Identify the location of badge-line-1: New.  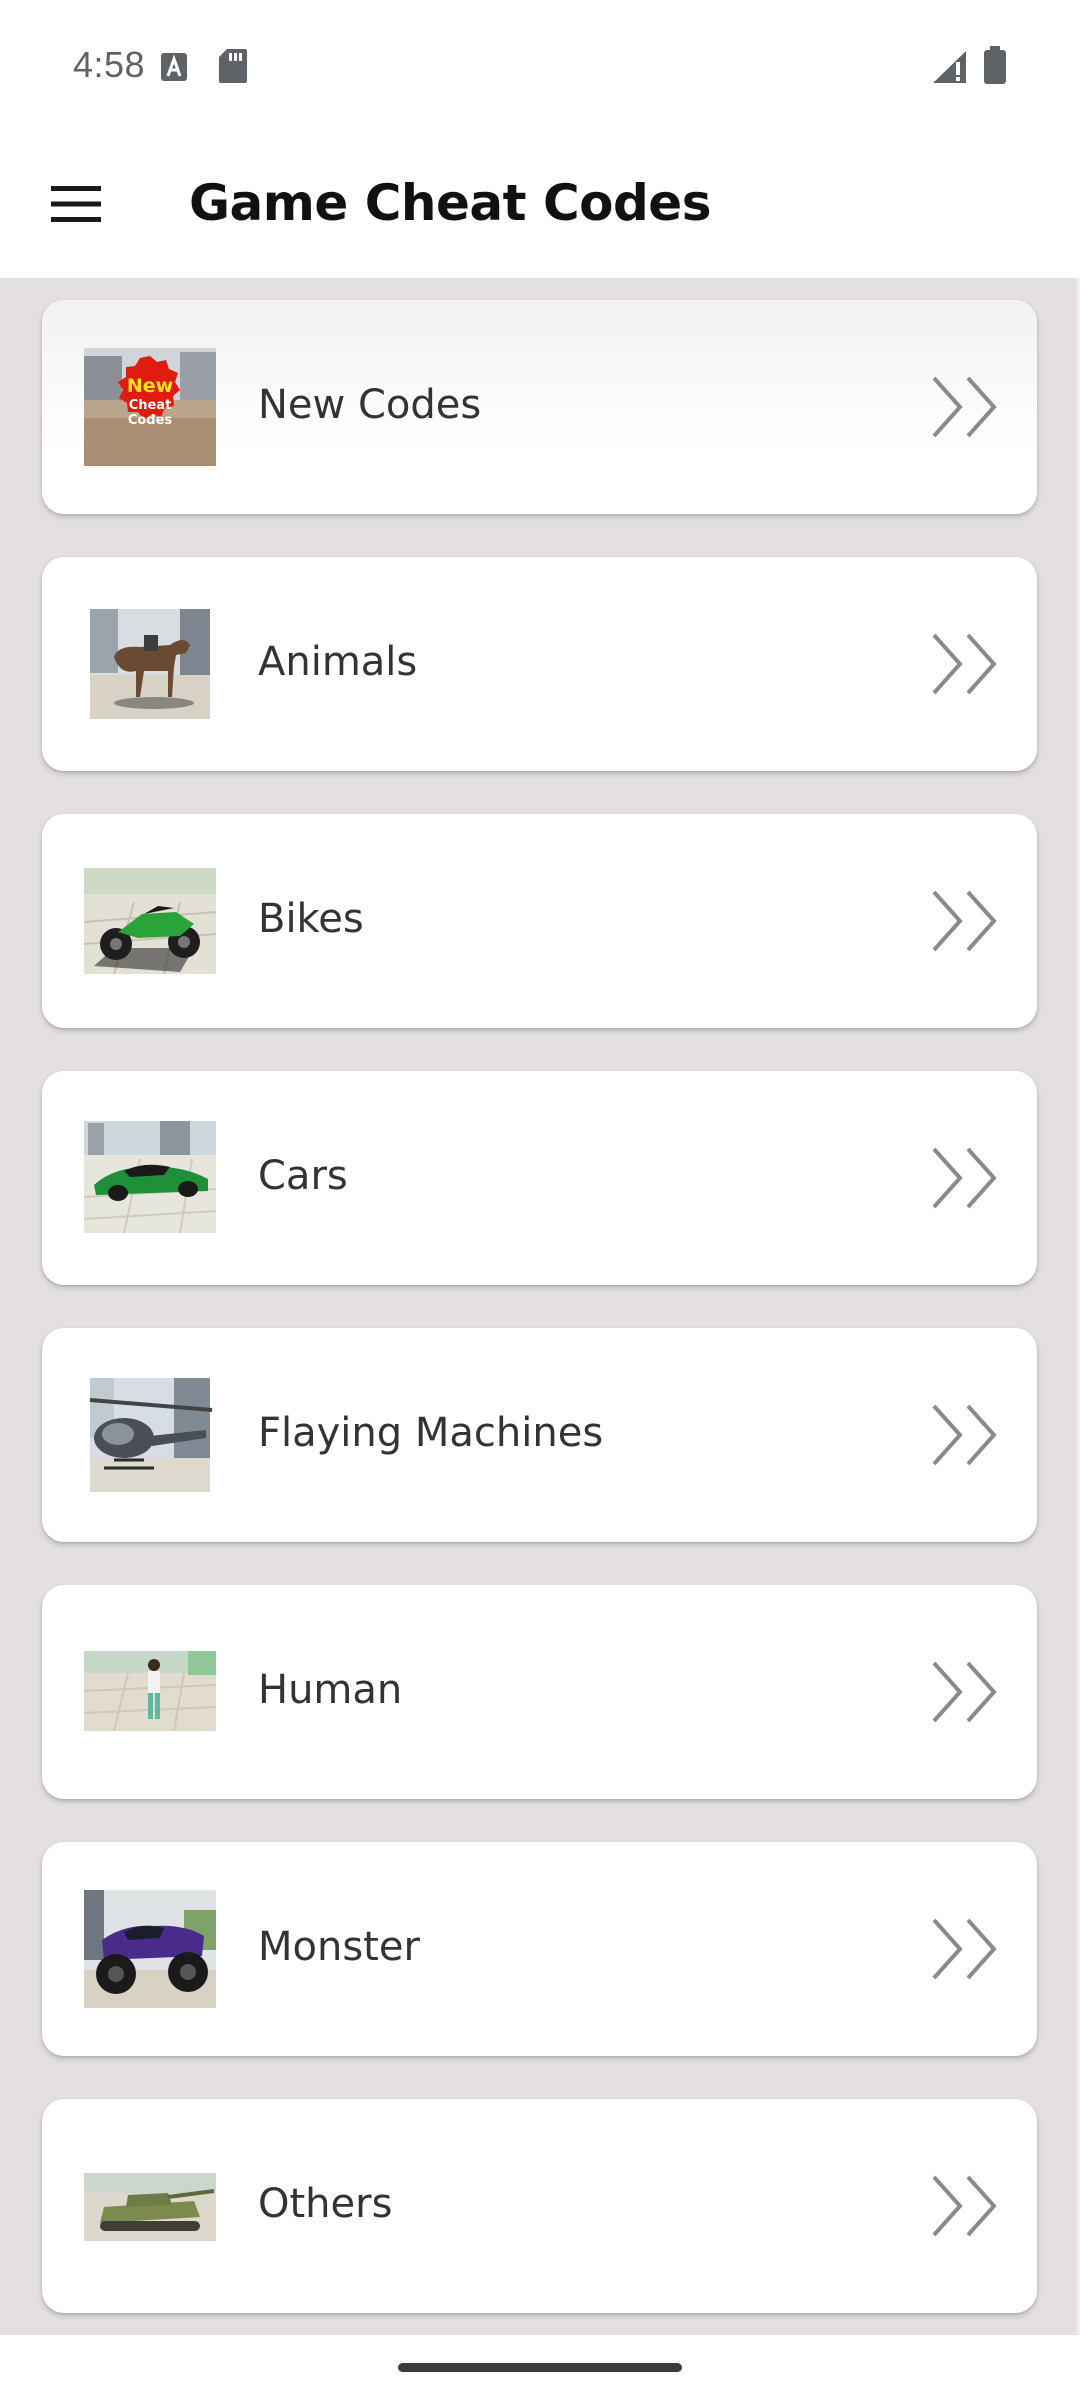
(150, 386).